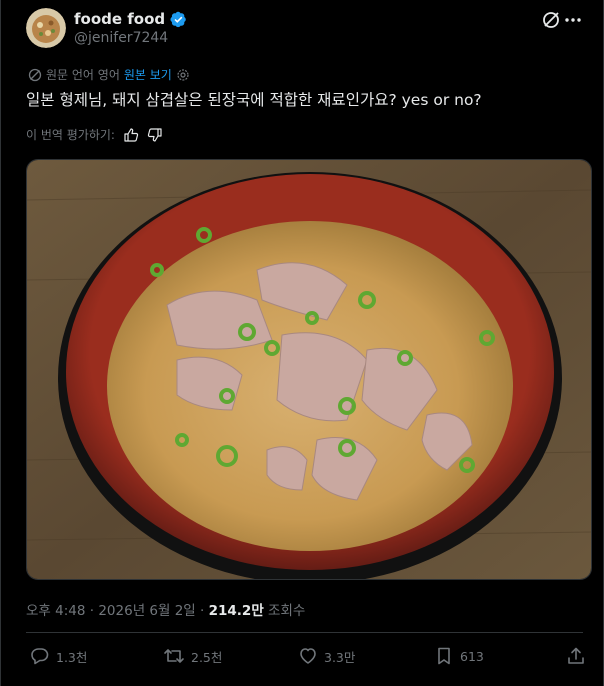 The width and height of the screenshot is (604, 686). Describe the element at coordinates (178, 19) in the screenshot. I see `verified-badge-icon` at that location.